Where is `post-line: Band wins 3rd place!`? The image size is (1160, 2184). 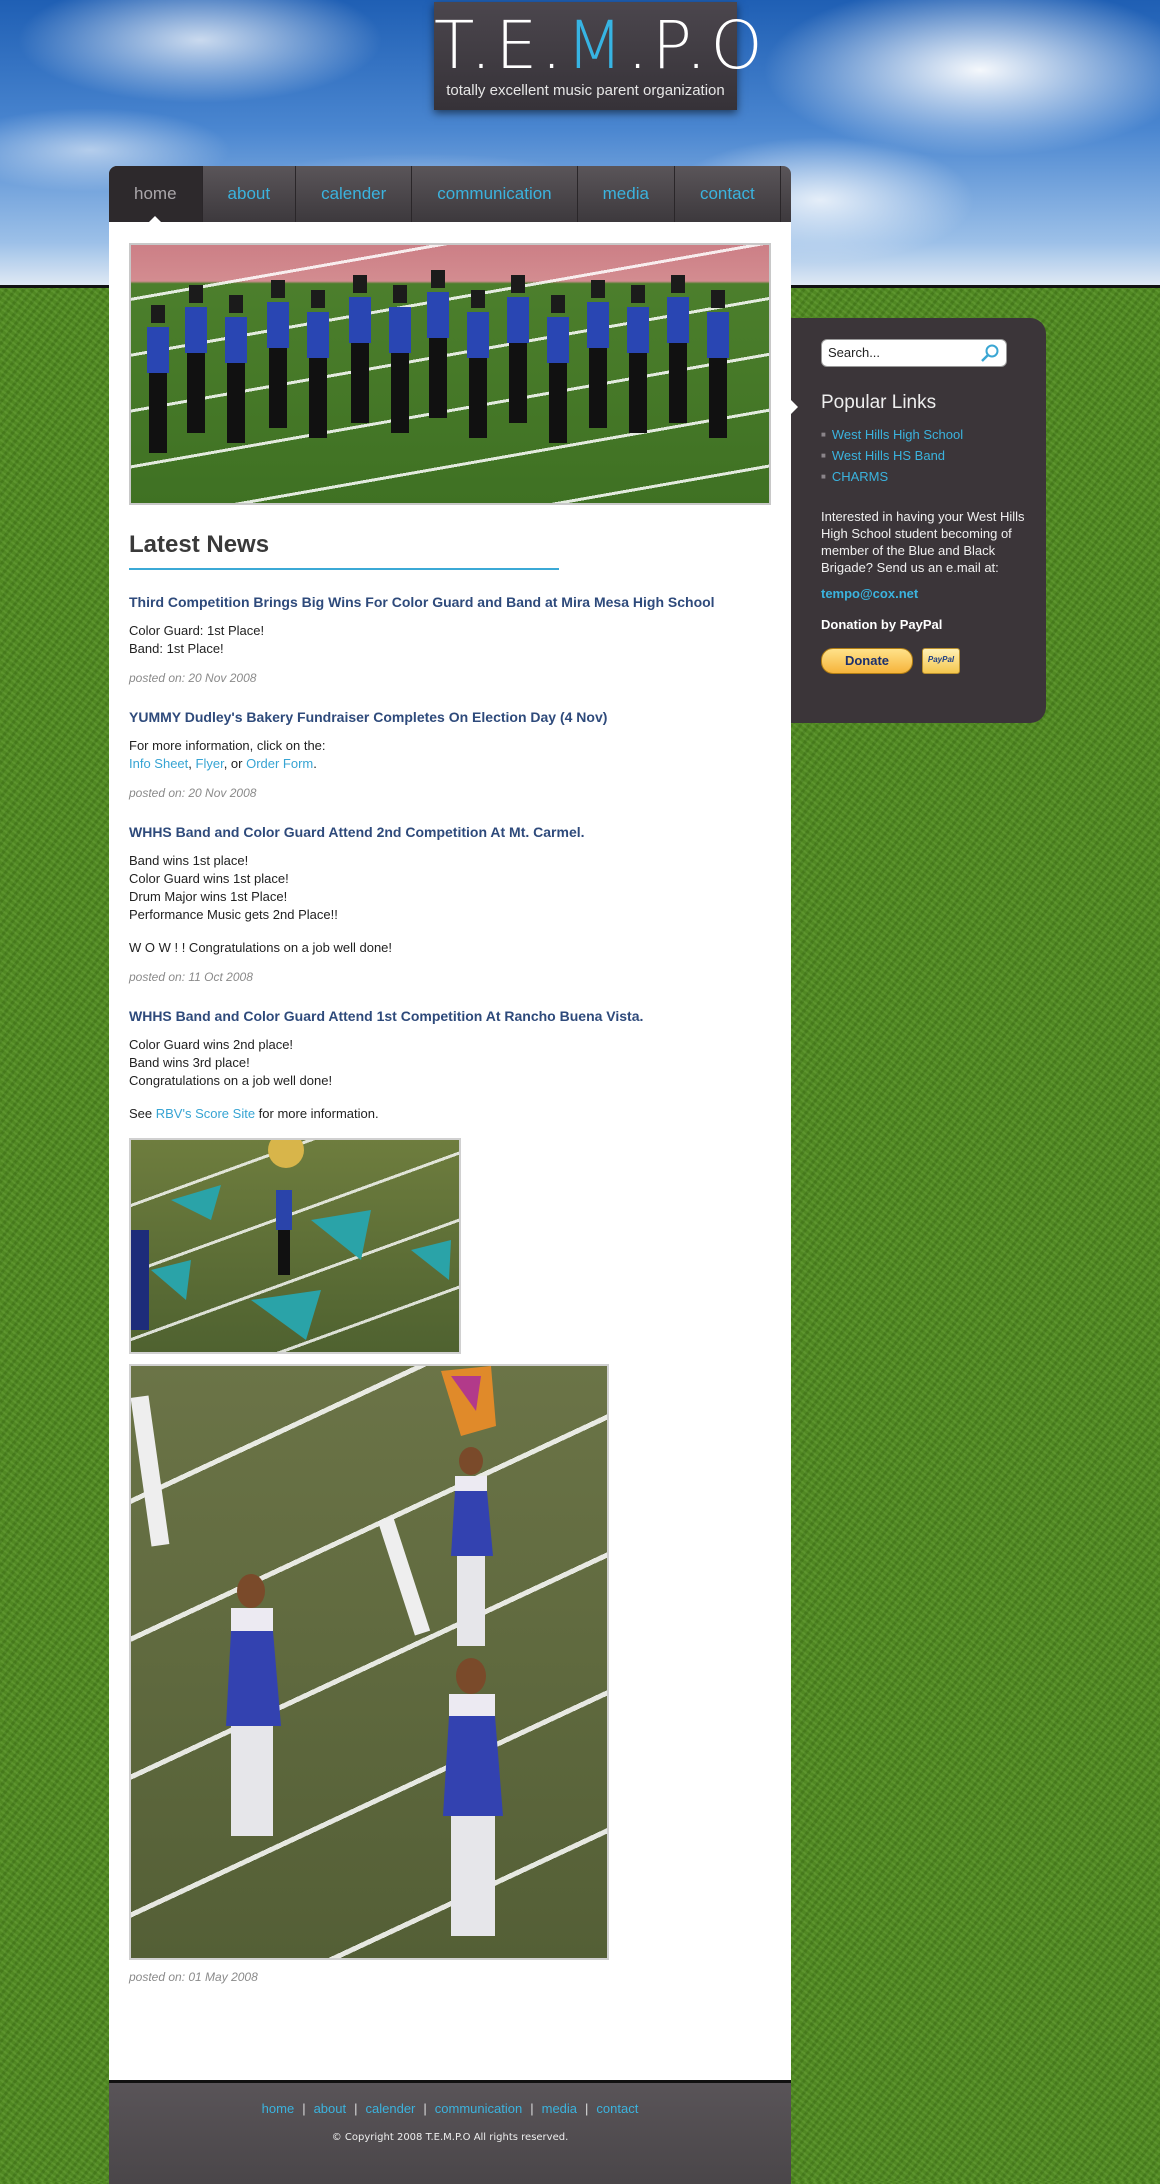 post-line: Band wins 3rd place! is located at coordinates (189, 1062).